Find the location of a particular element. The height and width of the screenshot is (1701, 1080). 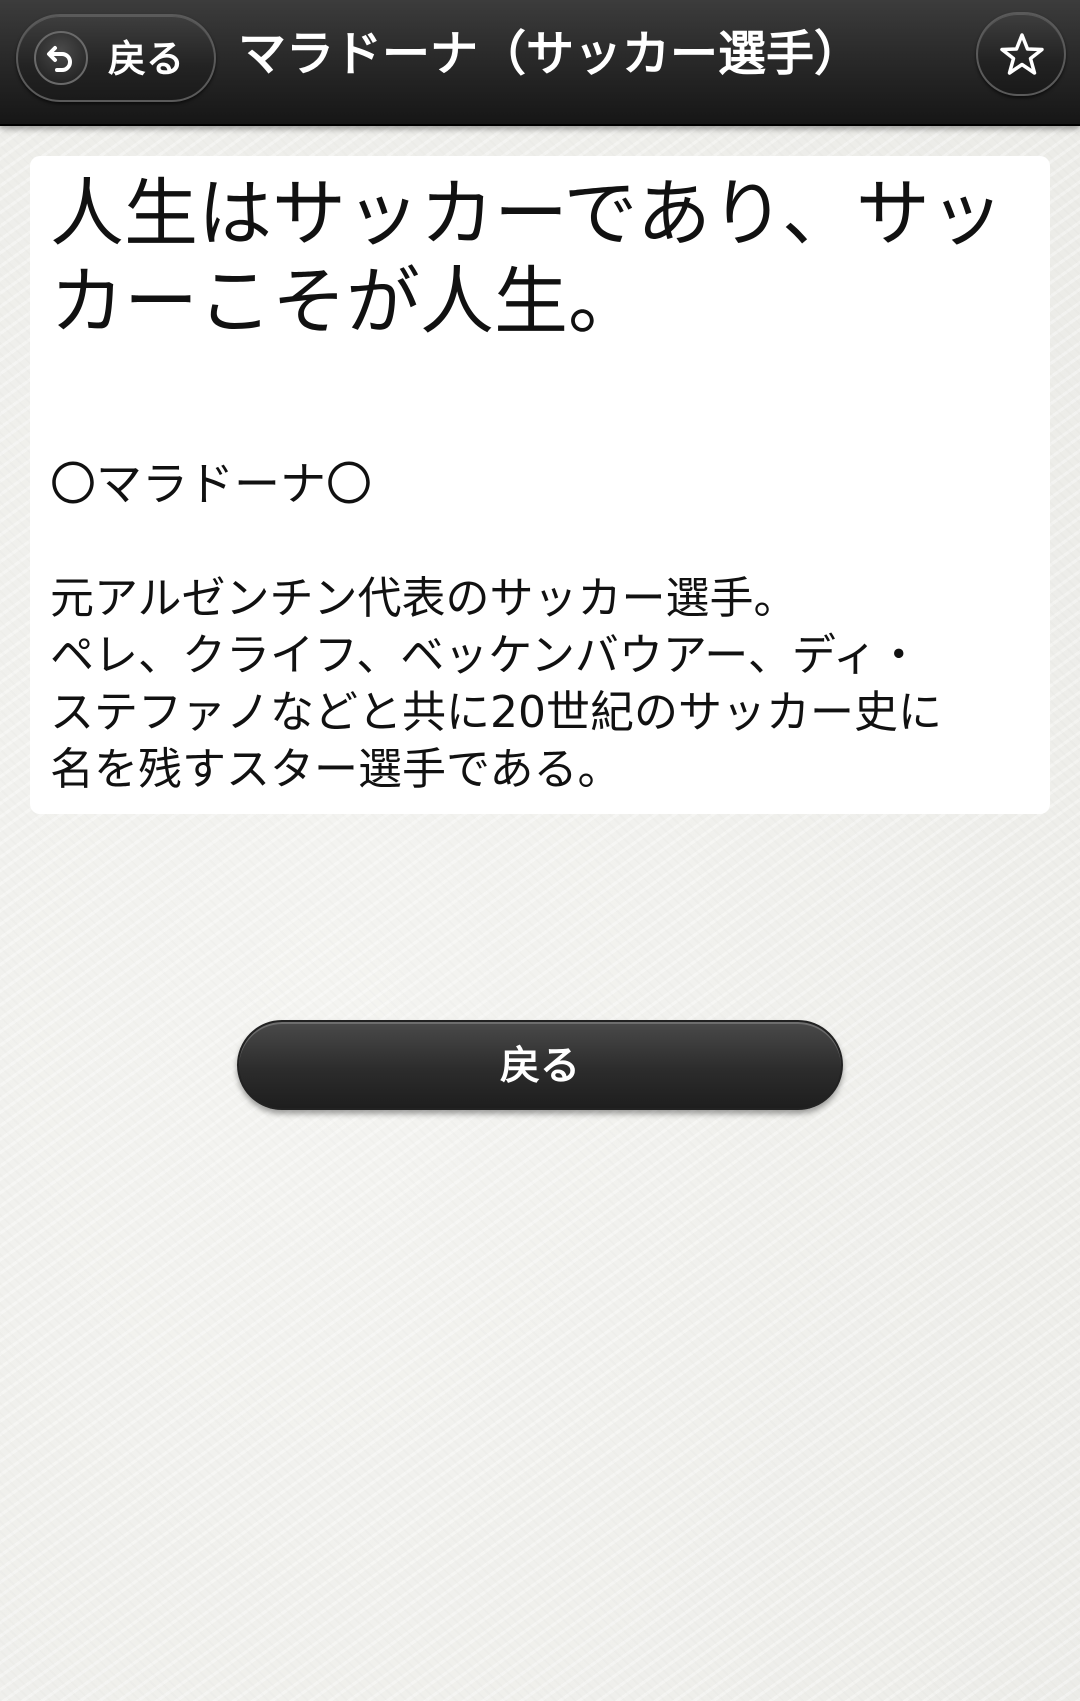

page-title: マラドーナ（サッカー選手） is located at coordinates (550, 54).